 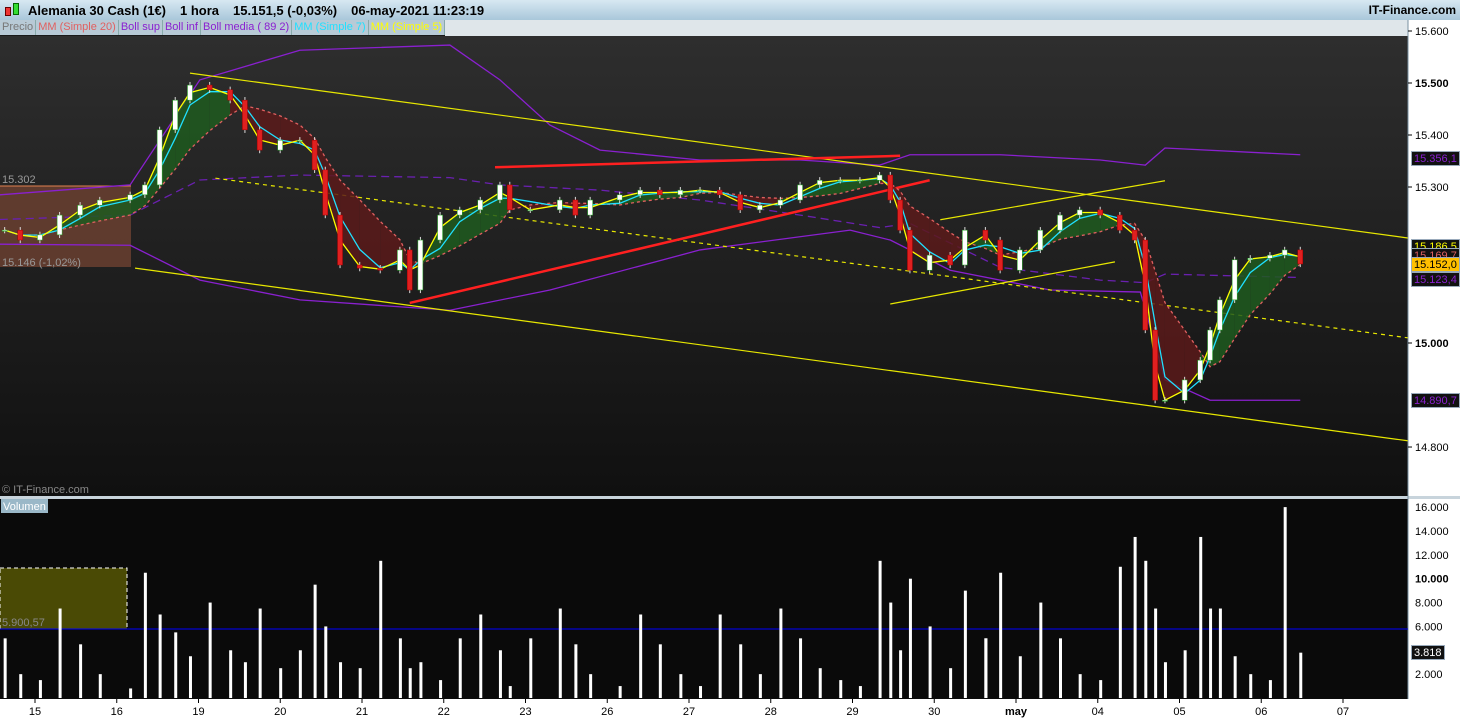 What do you see at coordinates (1432, 508) in the screenshot?
I see `volume-tick-label: 16.000` at bounding box center [1432, 508].